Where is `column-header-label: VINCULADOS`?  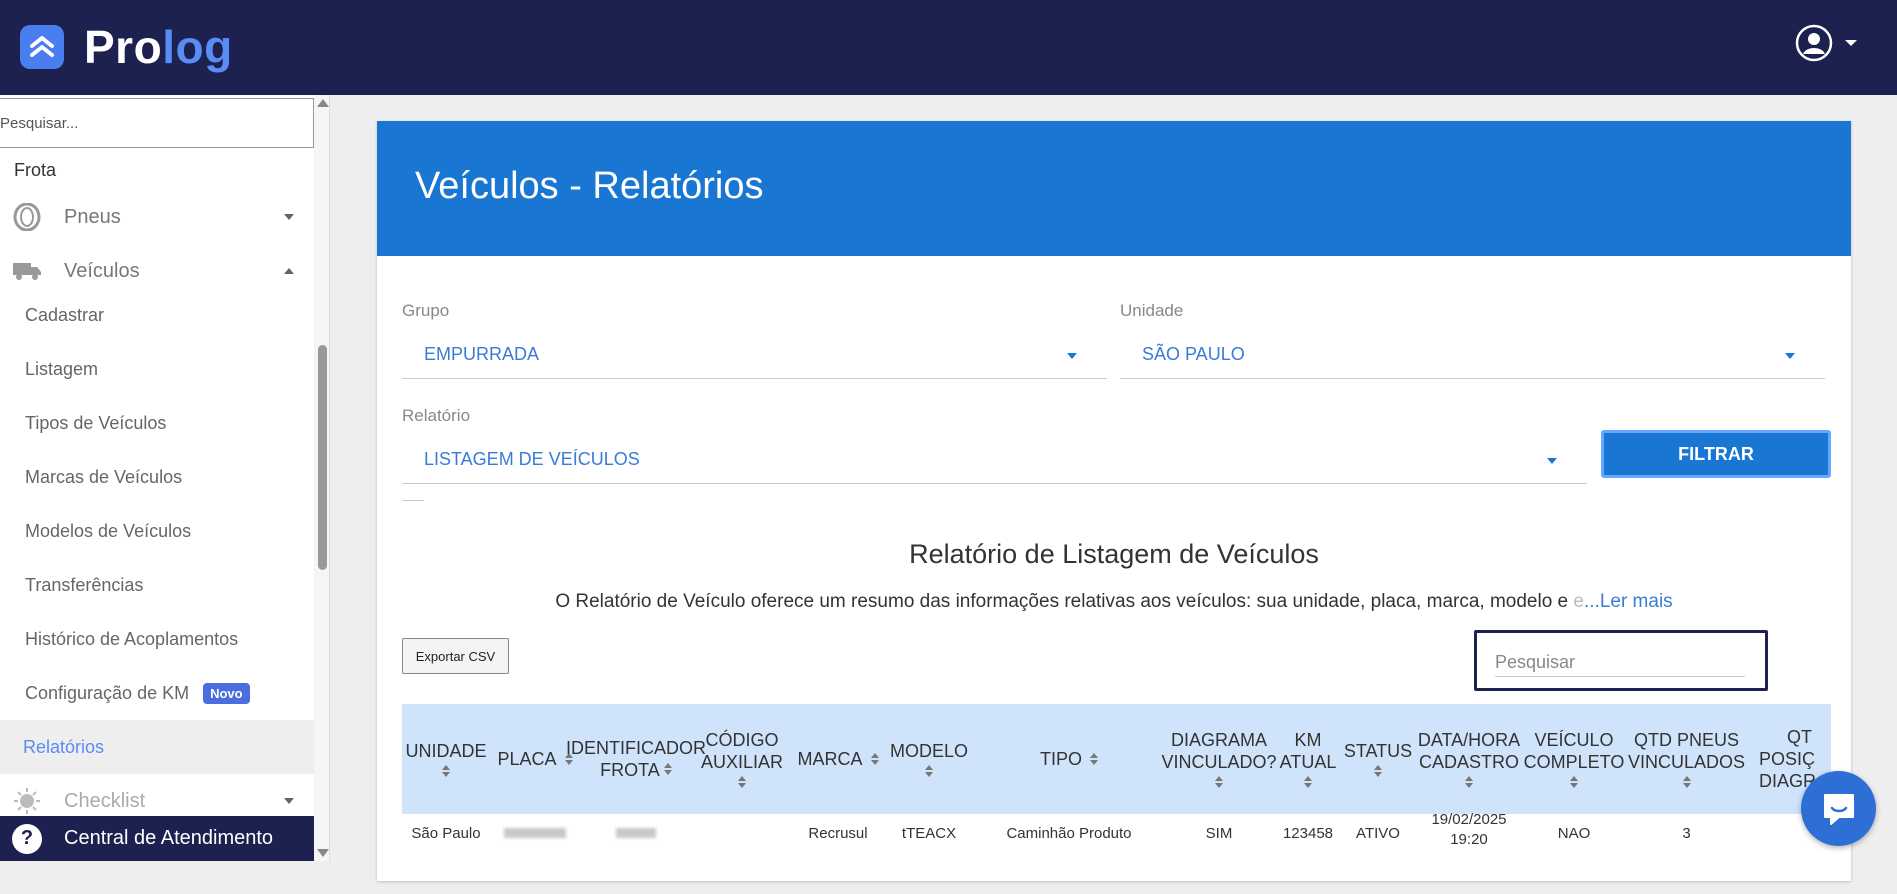 column-header-label: VINCULADOS is located at coordinates (1686, 762).